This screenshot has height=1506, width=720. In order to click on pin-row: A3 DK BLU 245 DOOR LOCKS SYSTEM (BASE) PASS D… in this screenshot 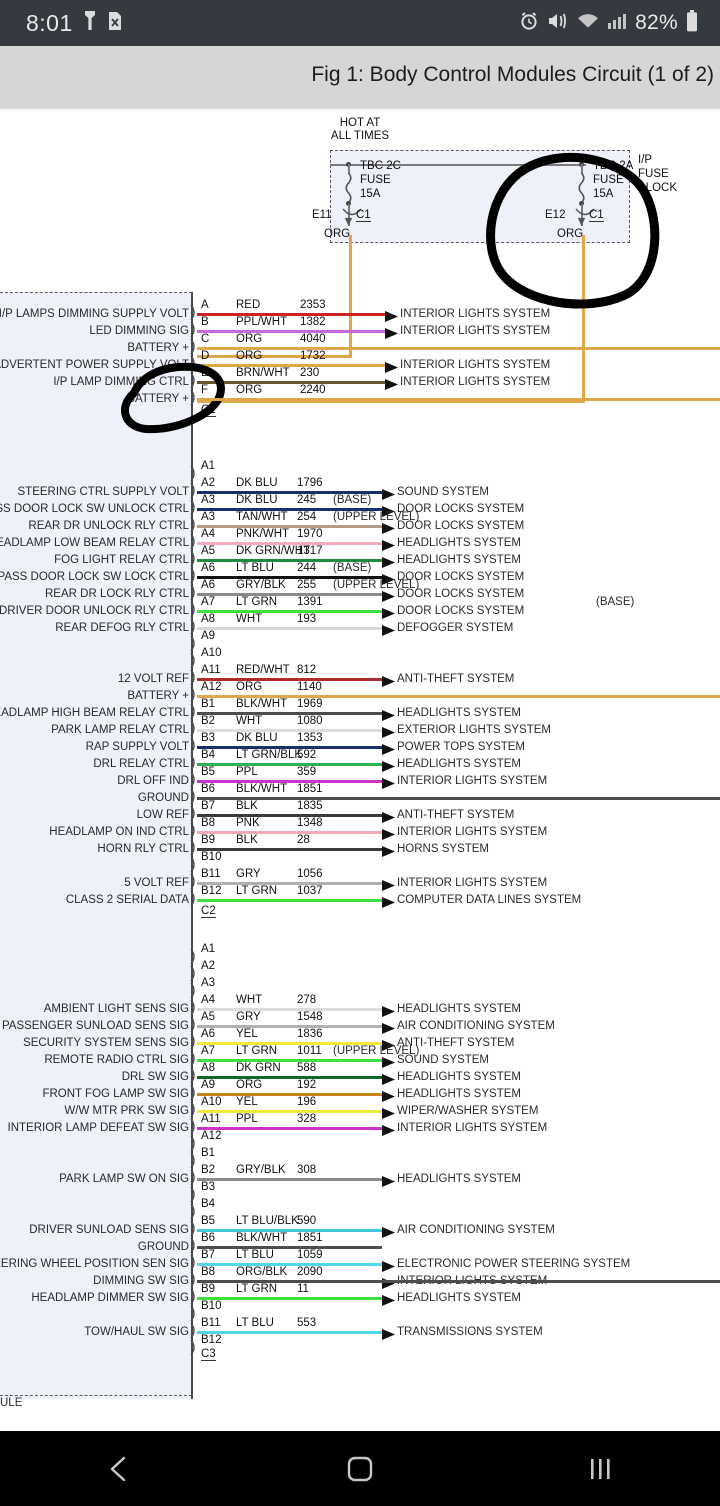, I will do `click(360, 505)`.